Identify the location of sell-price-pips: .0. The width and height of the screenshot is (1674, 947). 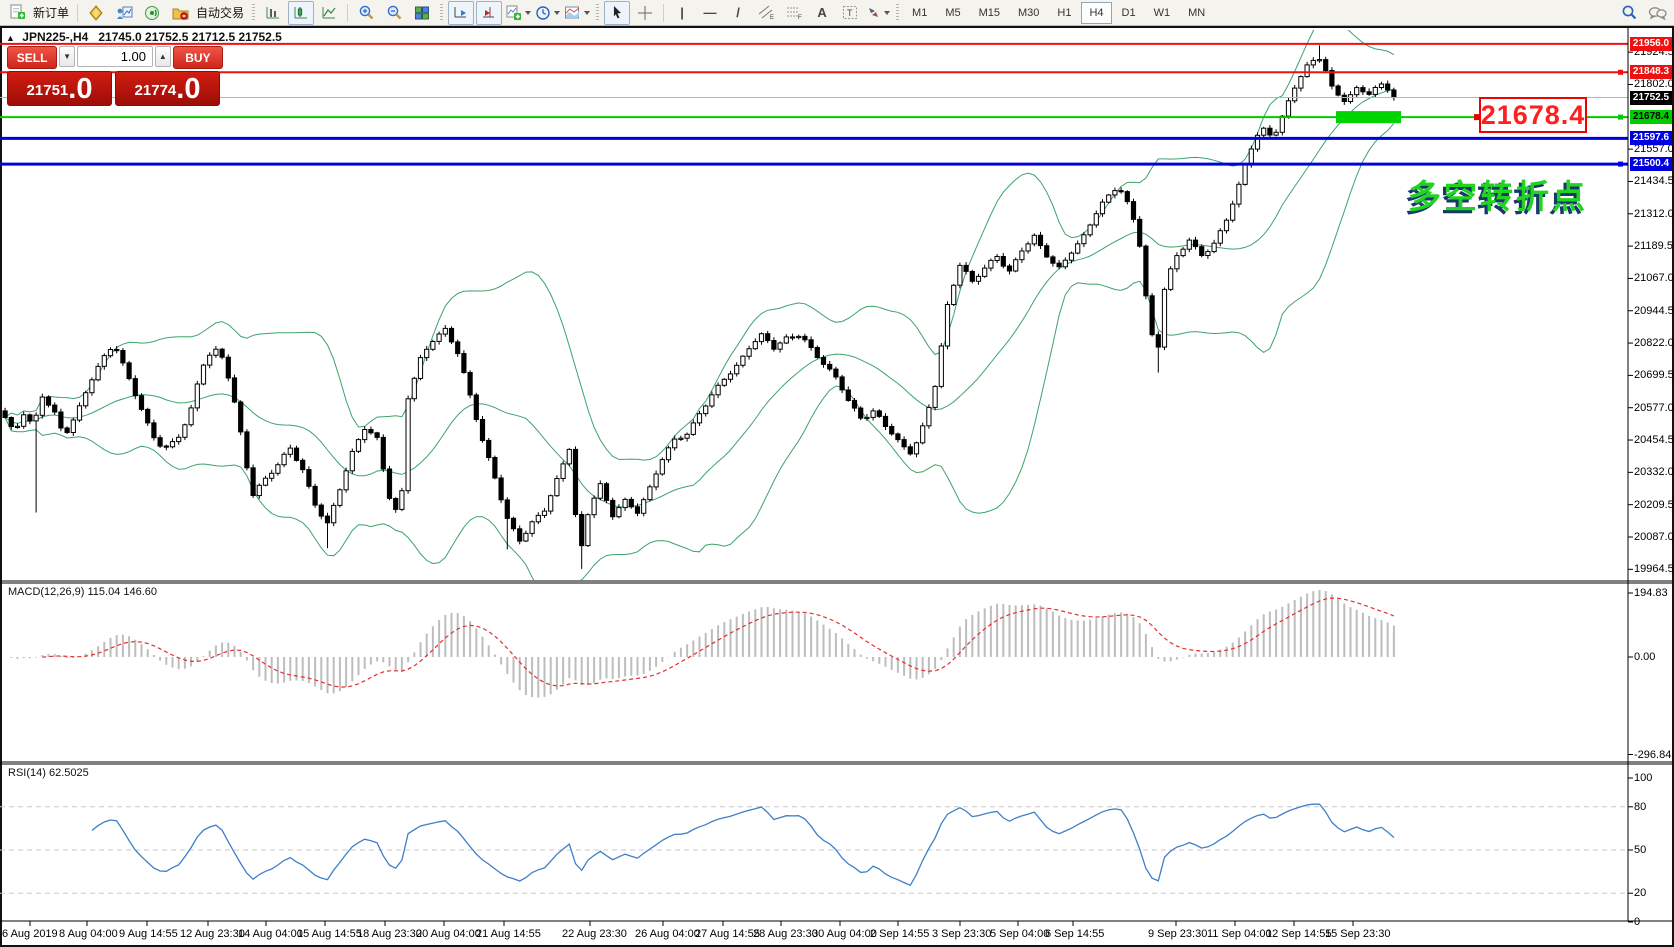
(80, 89).